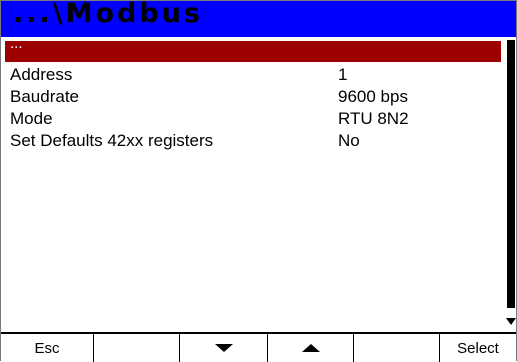 The height and width of the screenshot is (362, 517). What do you see at coordinates (343, 74) in the screenshot?
I see `menu-item-value: 1` at bounding box center [343, 74].